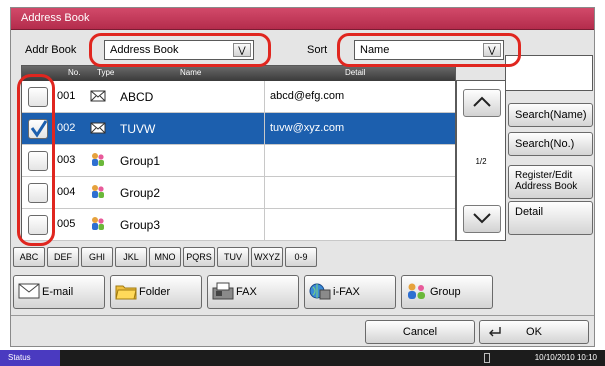  What do you see at coordinates (550, 115) in the screenshot?
I see `search-name-button: Search(Name)` at bounding box center [550, 115].